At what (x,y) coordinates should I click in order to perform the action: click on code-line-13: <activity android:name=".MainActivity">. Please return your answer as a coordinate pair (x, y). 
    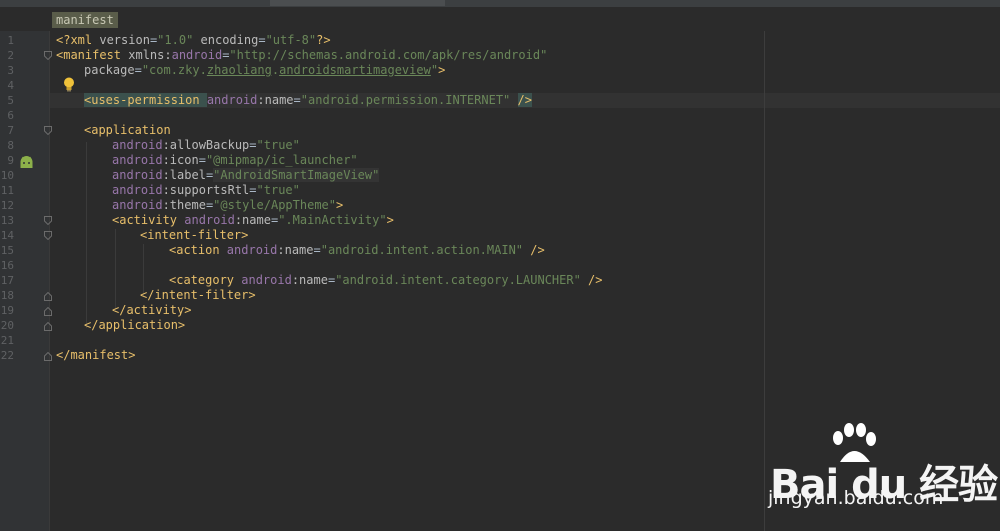
    Looking at the image, I should click on (253, 220).